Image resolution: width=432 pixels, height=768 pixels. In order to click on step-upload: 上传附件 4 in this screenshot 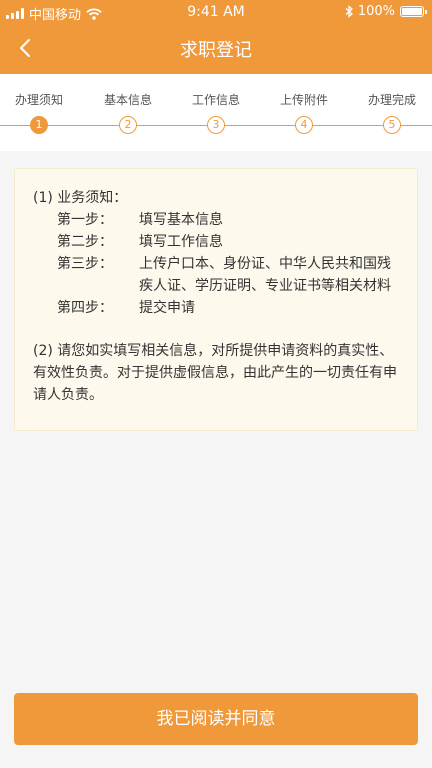, I will do `click(304, 112)`.